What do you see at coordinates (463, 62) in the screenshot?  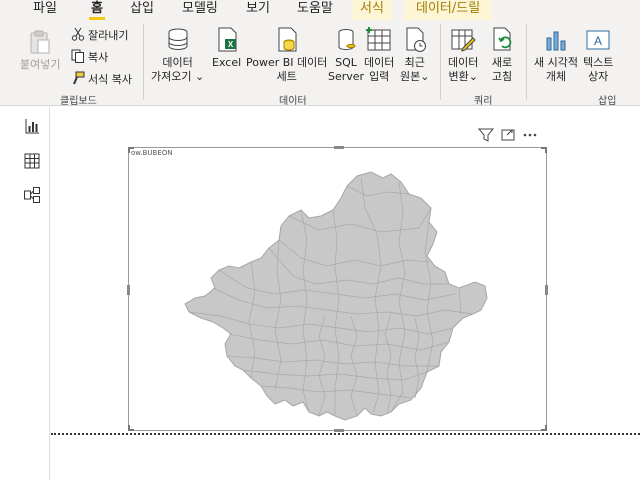 I see `transform-label-1: 데이터` at bounding box center [463, 62].